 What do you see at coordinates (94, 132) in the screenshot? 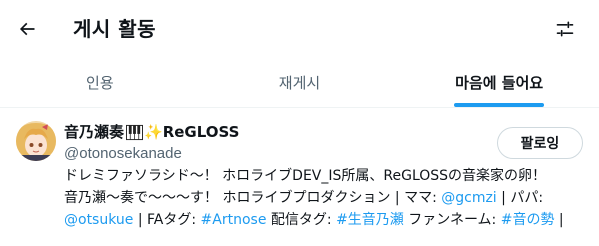
I see `user-name: 音乃瀬奏` at bounding box center [94, 132].